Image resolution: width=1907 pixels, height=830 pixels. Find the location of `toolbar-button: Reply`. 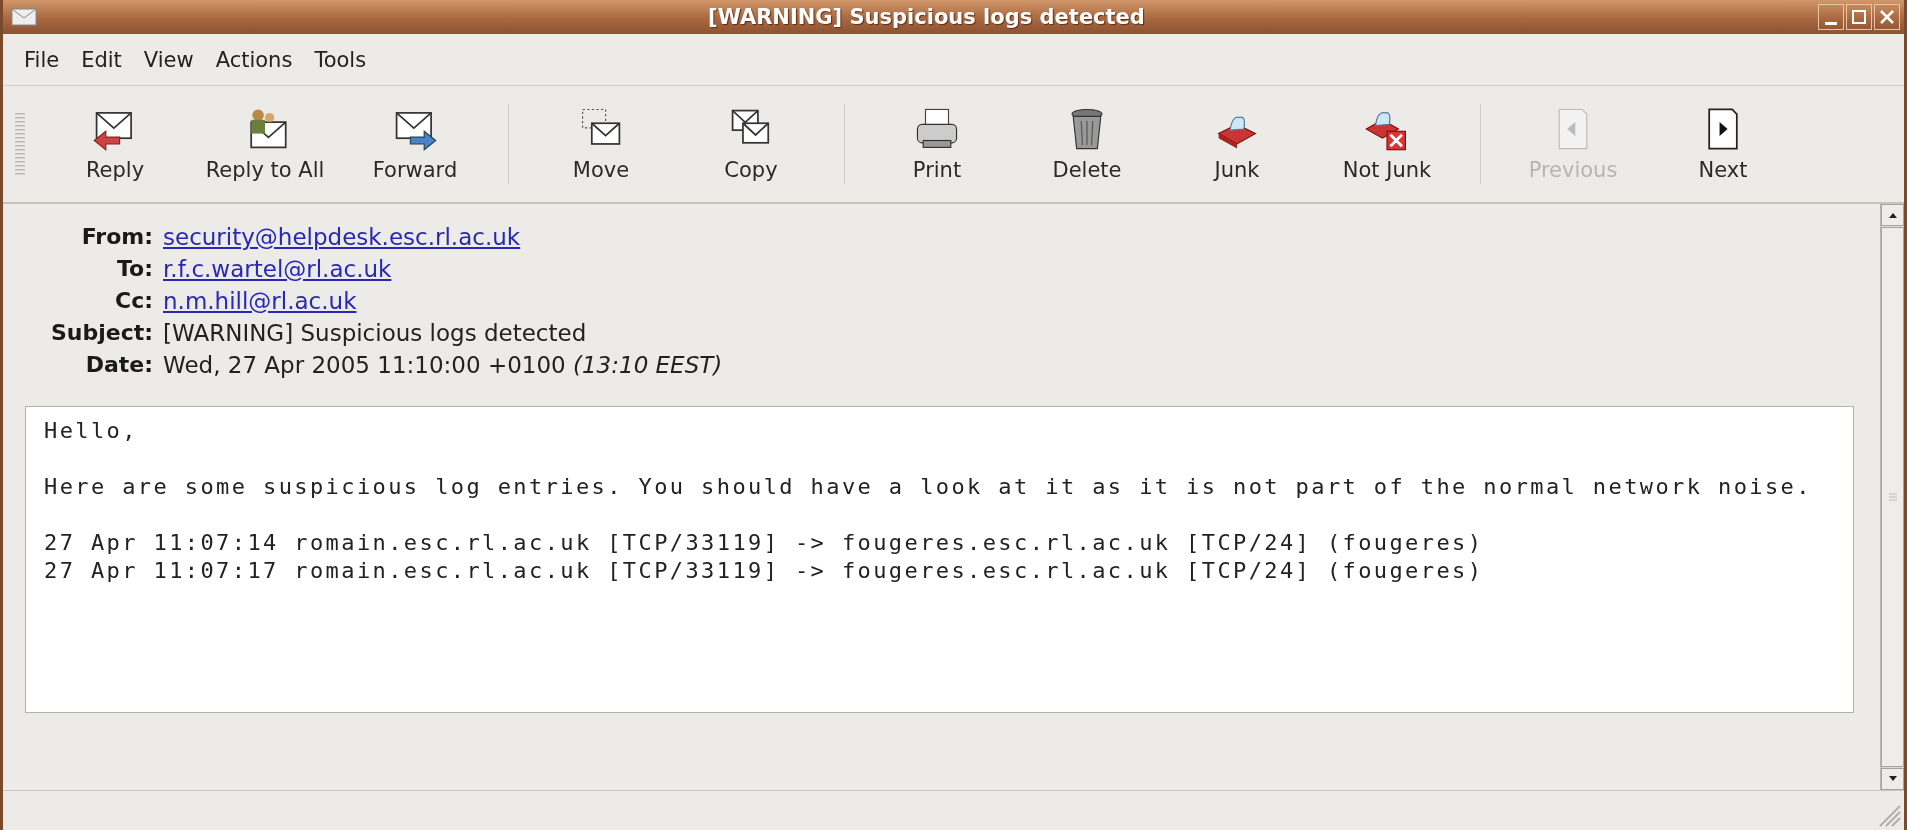

toolbar-button: Reply is located at coordinates (115, 144).